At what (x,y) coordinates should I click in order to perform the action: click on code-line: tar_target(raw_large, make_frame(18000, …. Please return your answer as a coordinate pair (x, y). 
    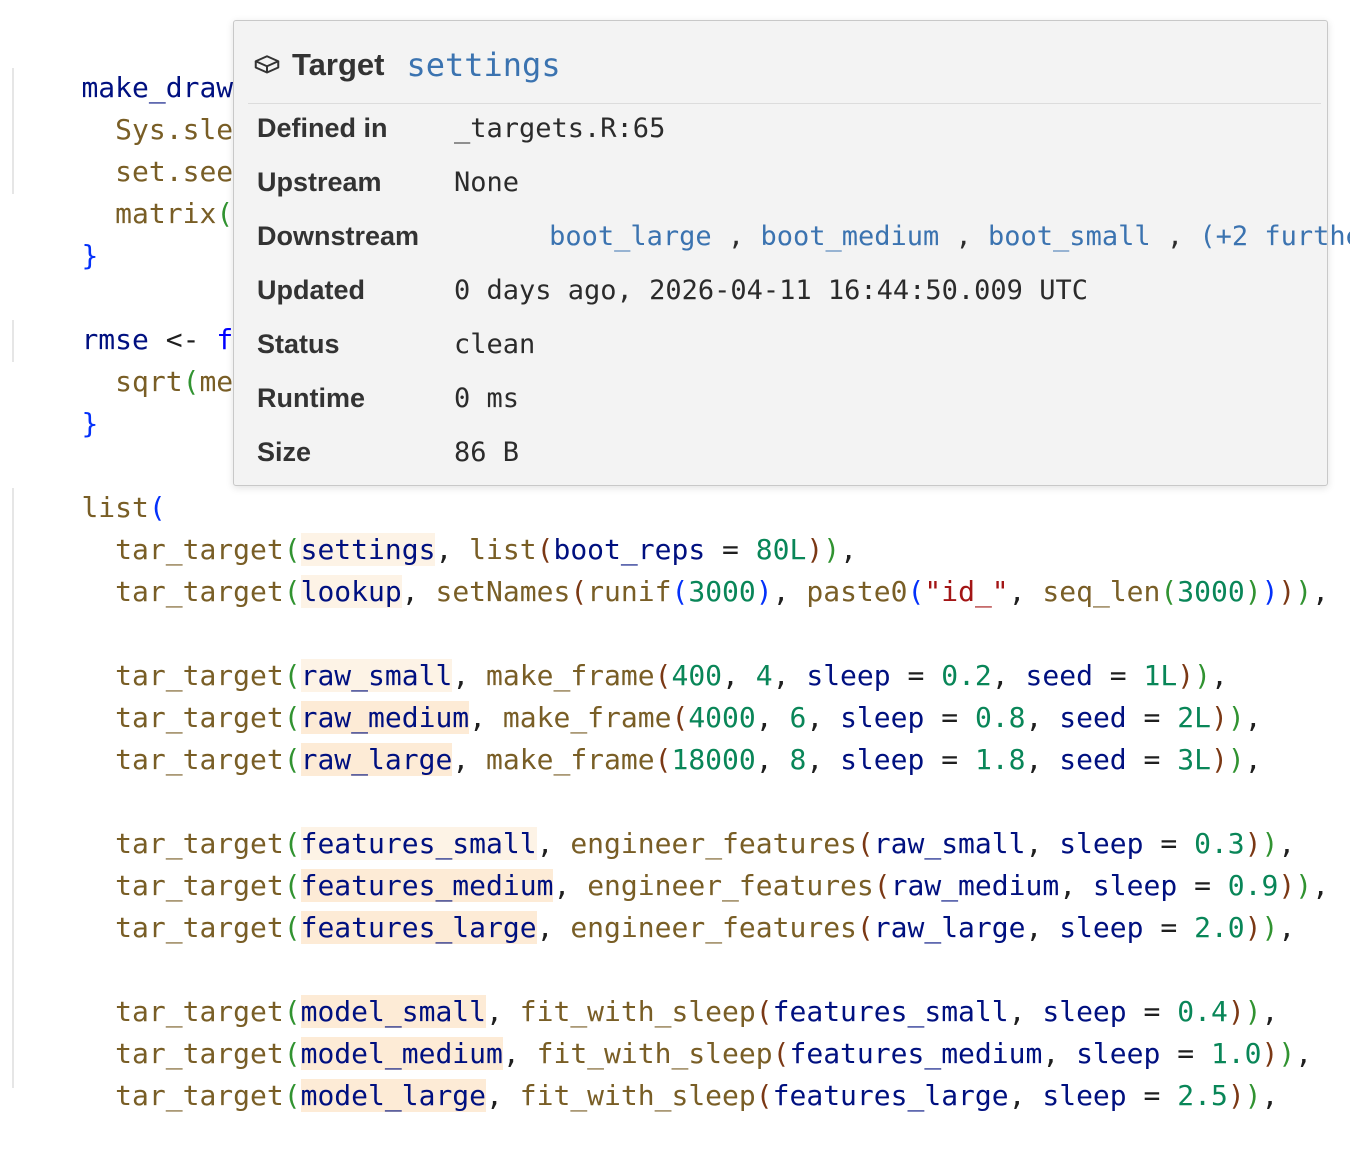
    Looking at the image, I should click on (688, 759).